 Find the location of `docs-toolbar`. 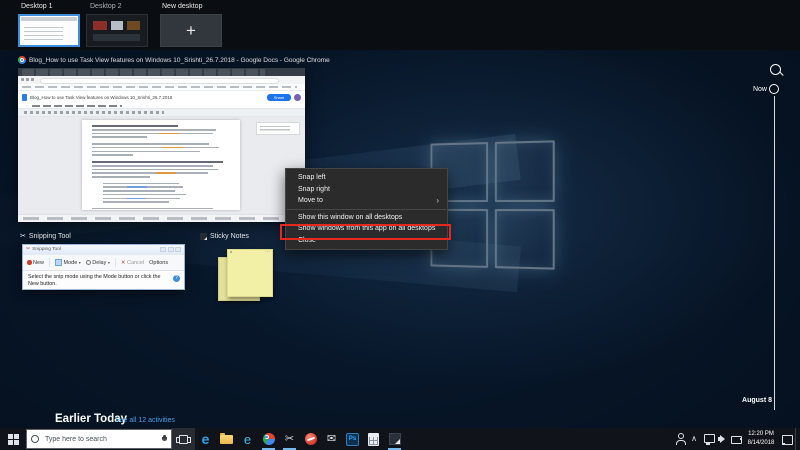

docs-toolbar is located at coordinates (161, 112).